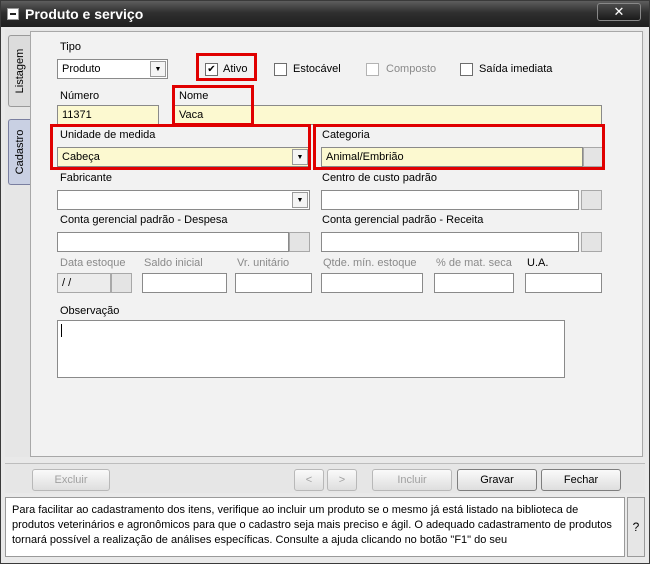  I want to click on vr-unitario-field, so click(273, 283).